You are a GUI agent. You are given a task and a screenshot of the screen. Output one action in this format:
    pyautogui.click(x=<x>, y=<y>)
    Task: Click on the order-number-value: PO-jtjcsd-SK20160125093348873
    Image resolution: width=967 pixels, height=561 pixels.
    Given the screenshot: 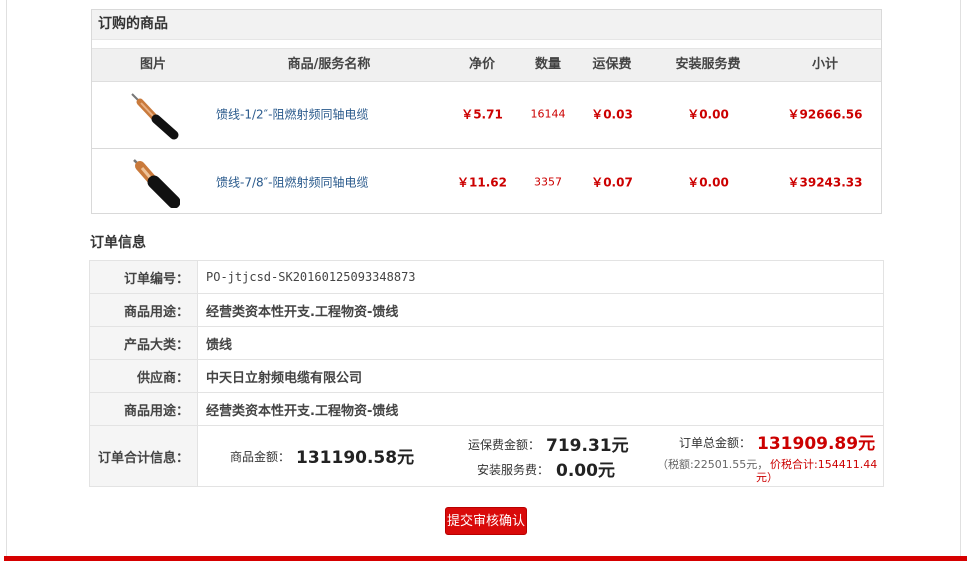 What is the action you would take?
    pyautogui.click(x=540, y=277)
    